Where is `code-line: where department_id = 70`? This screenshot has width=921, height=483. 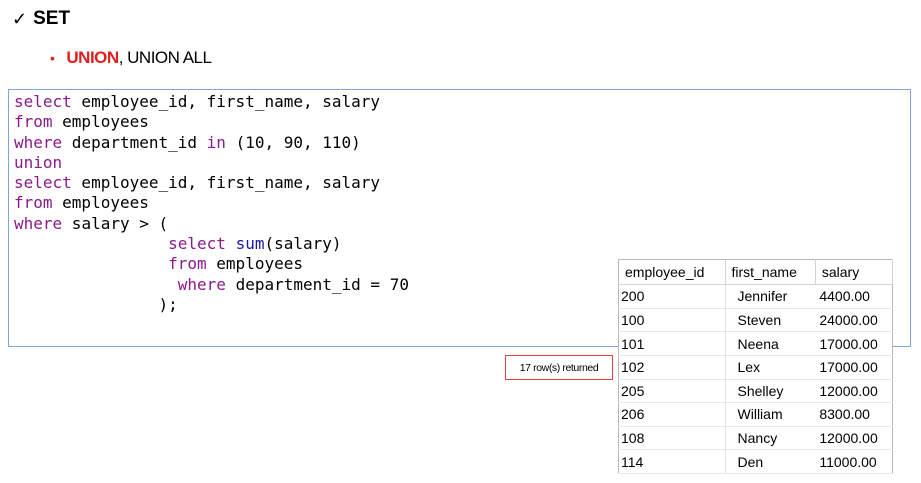
code-line: where department_id = 70 is located at coordinates (211, 285).